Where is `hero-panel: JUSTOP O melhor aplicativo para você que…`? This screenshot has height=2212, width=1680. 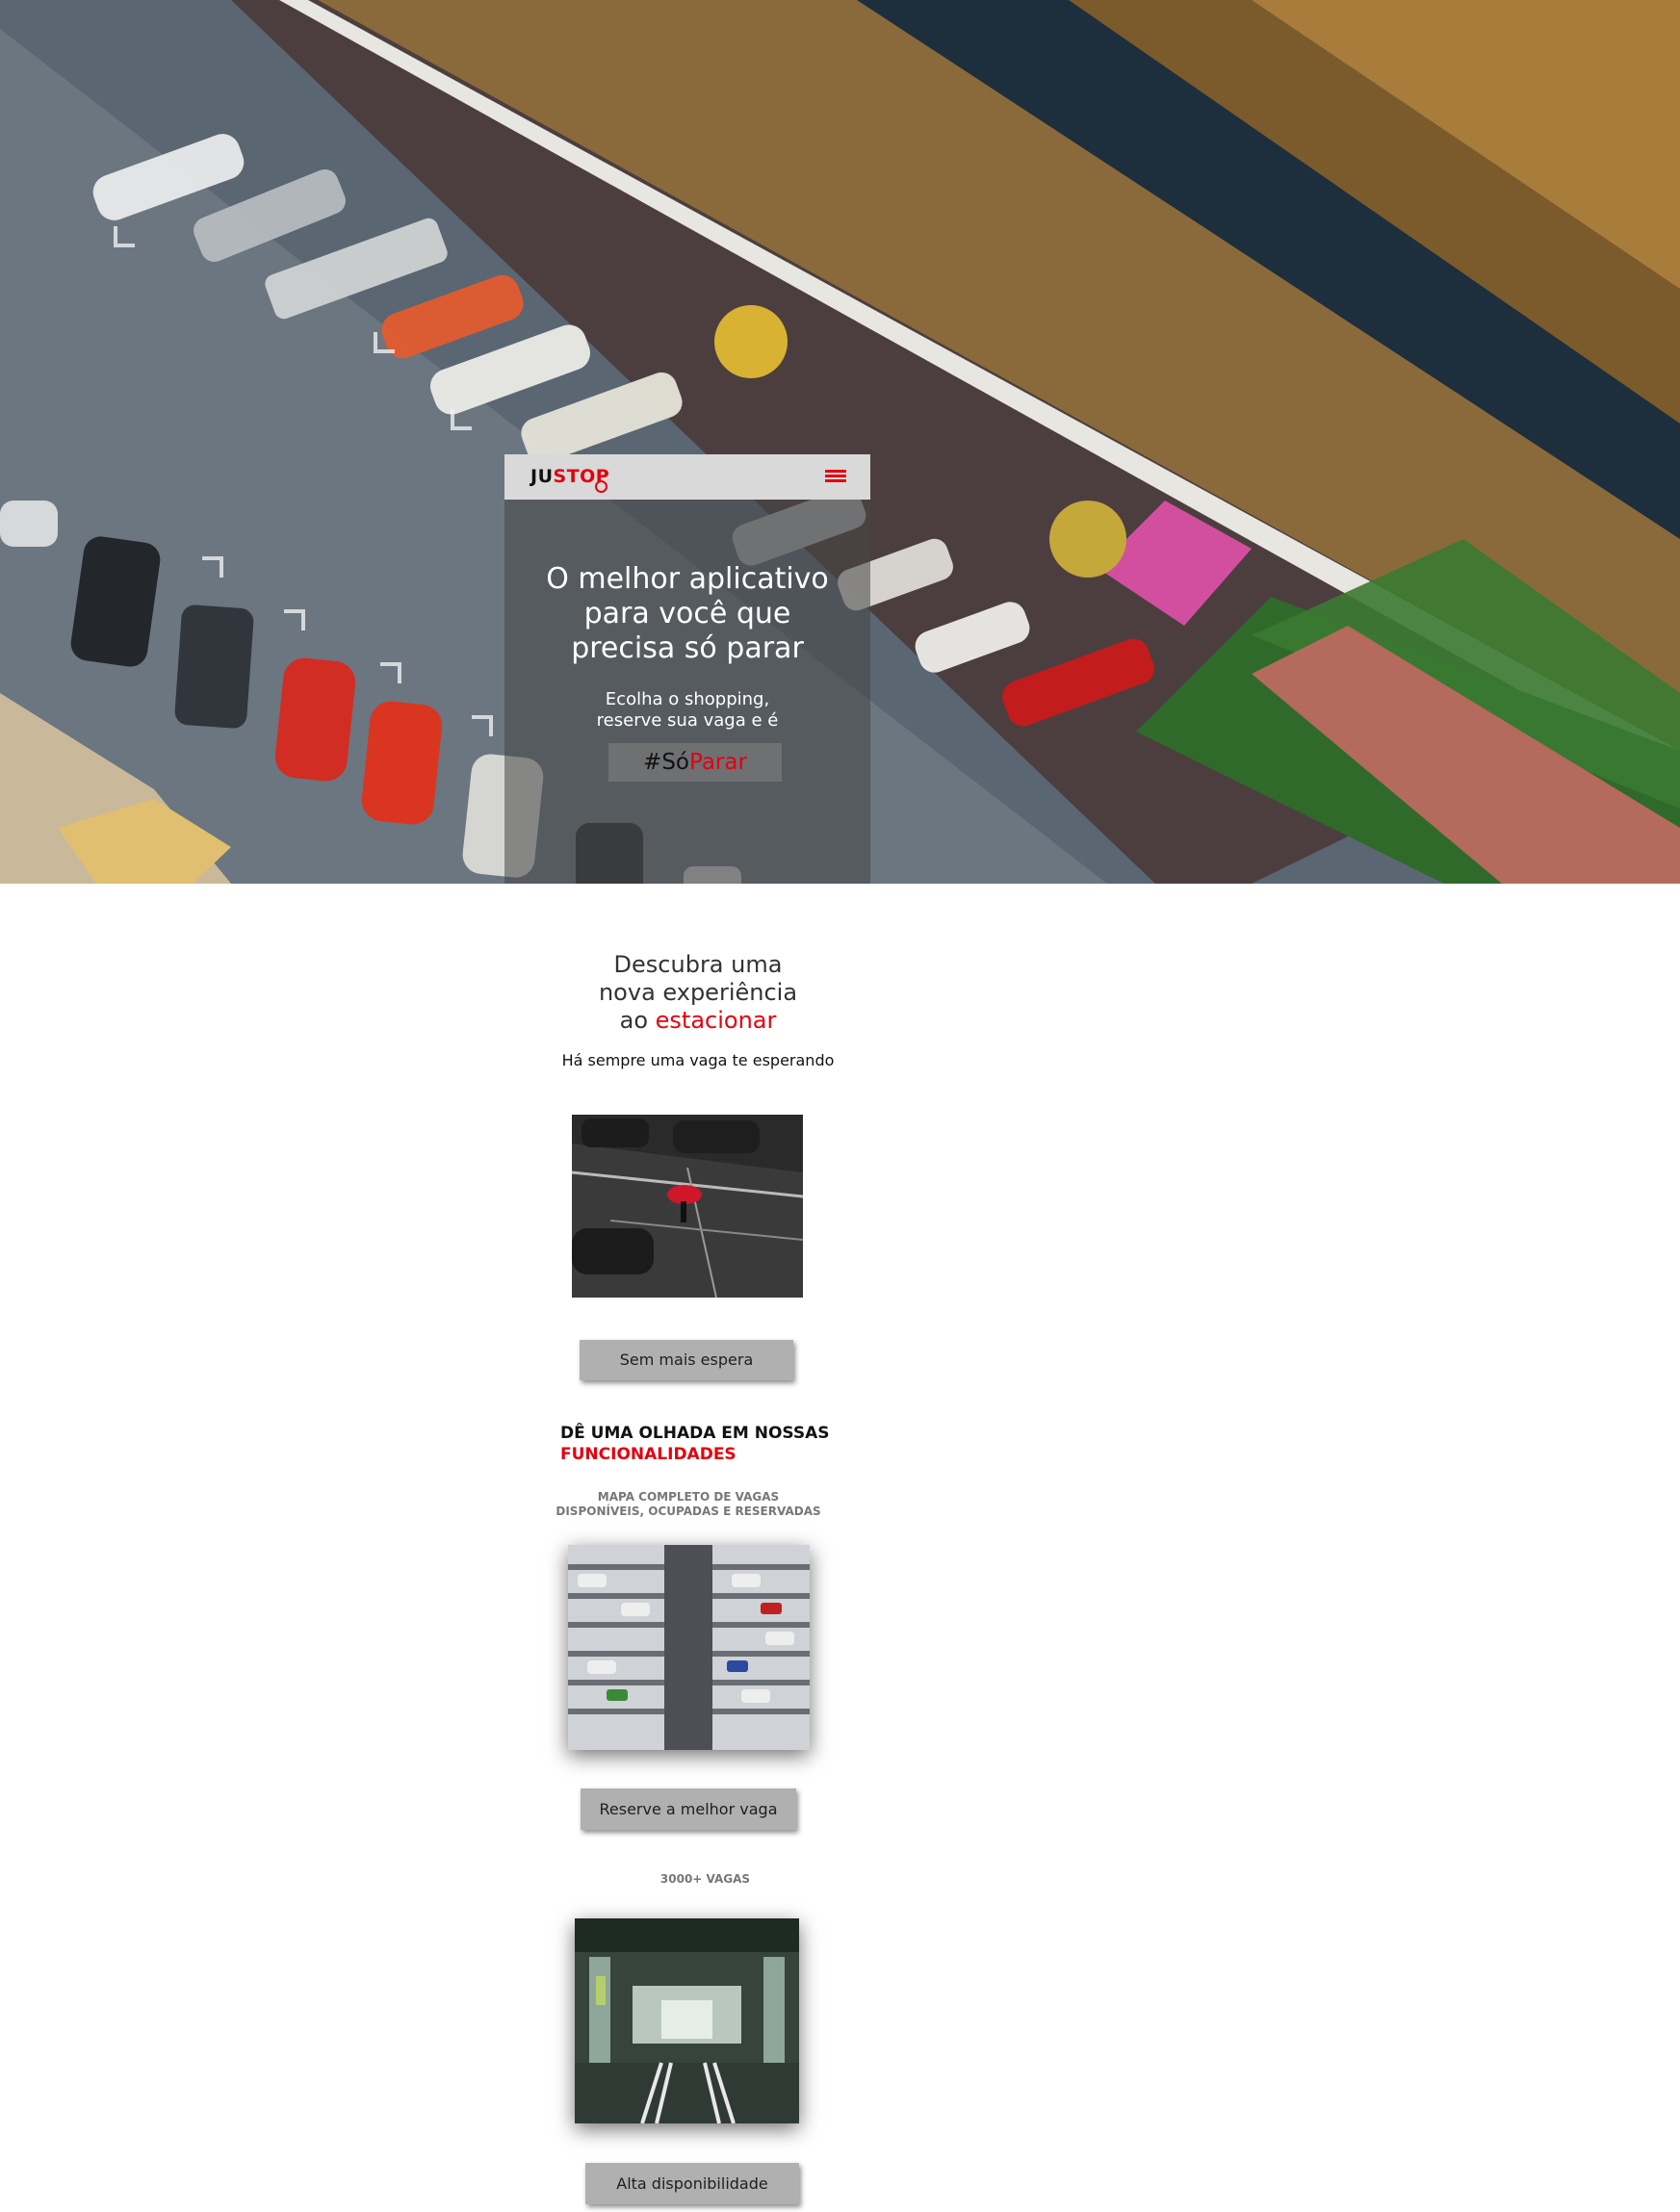 hero-panel: JUSTOP O melhor aplicativo para você que… is located at coordinates (687, 669).